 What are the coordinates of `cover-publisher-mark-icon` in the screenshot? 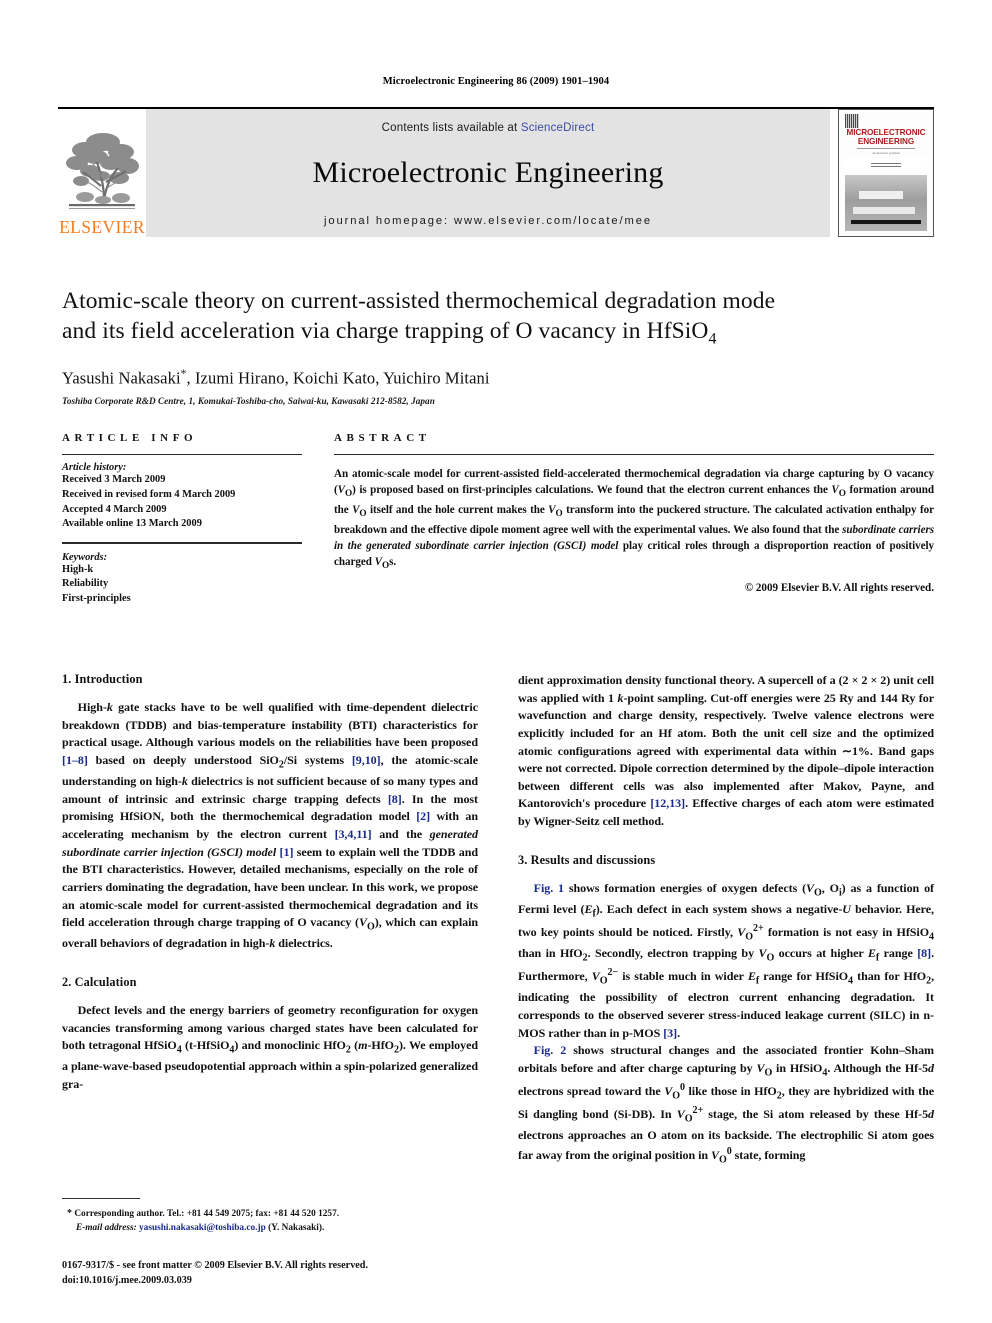 It's located at (852, 121).